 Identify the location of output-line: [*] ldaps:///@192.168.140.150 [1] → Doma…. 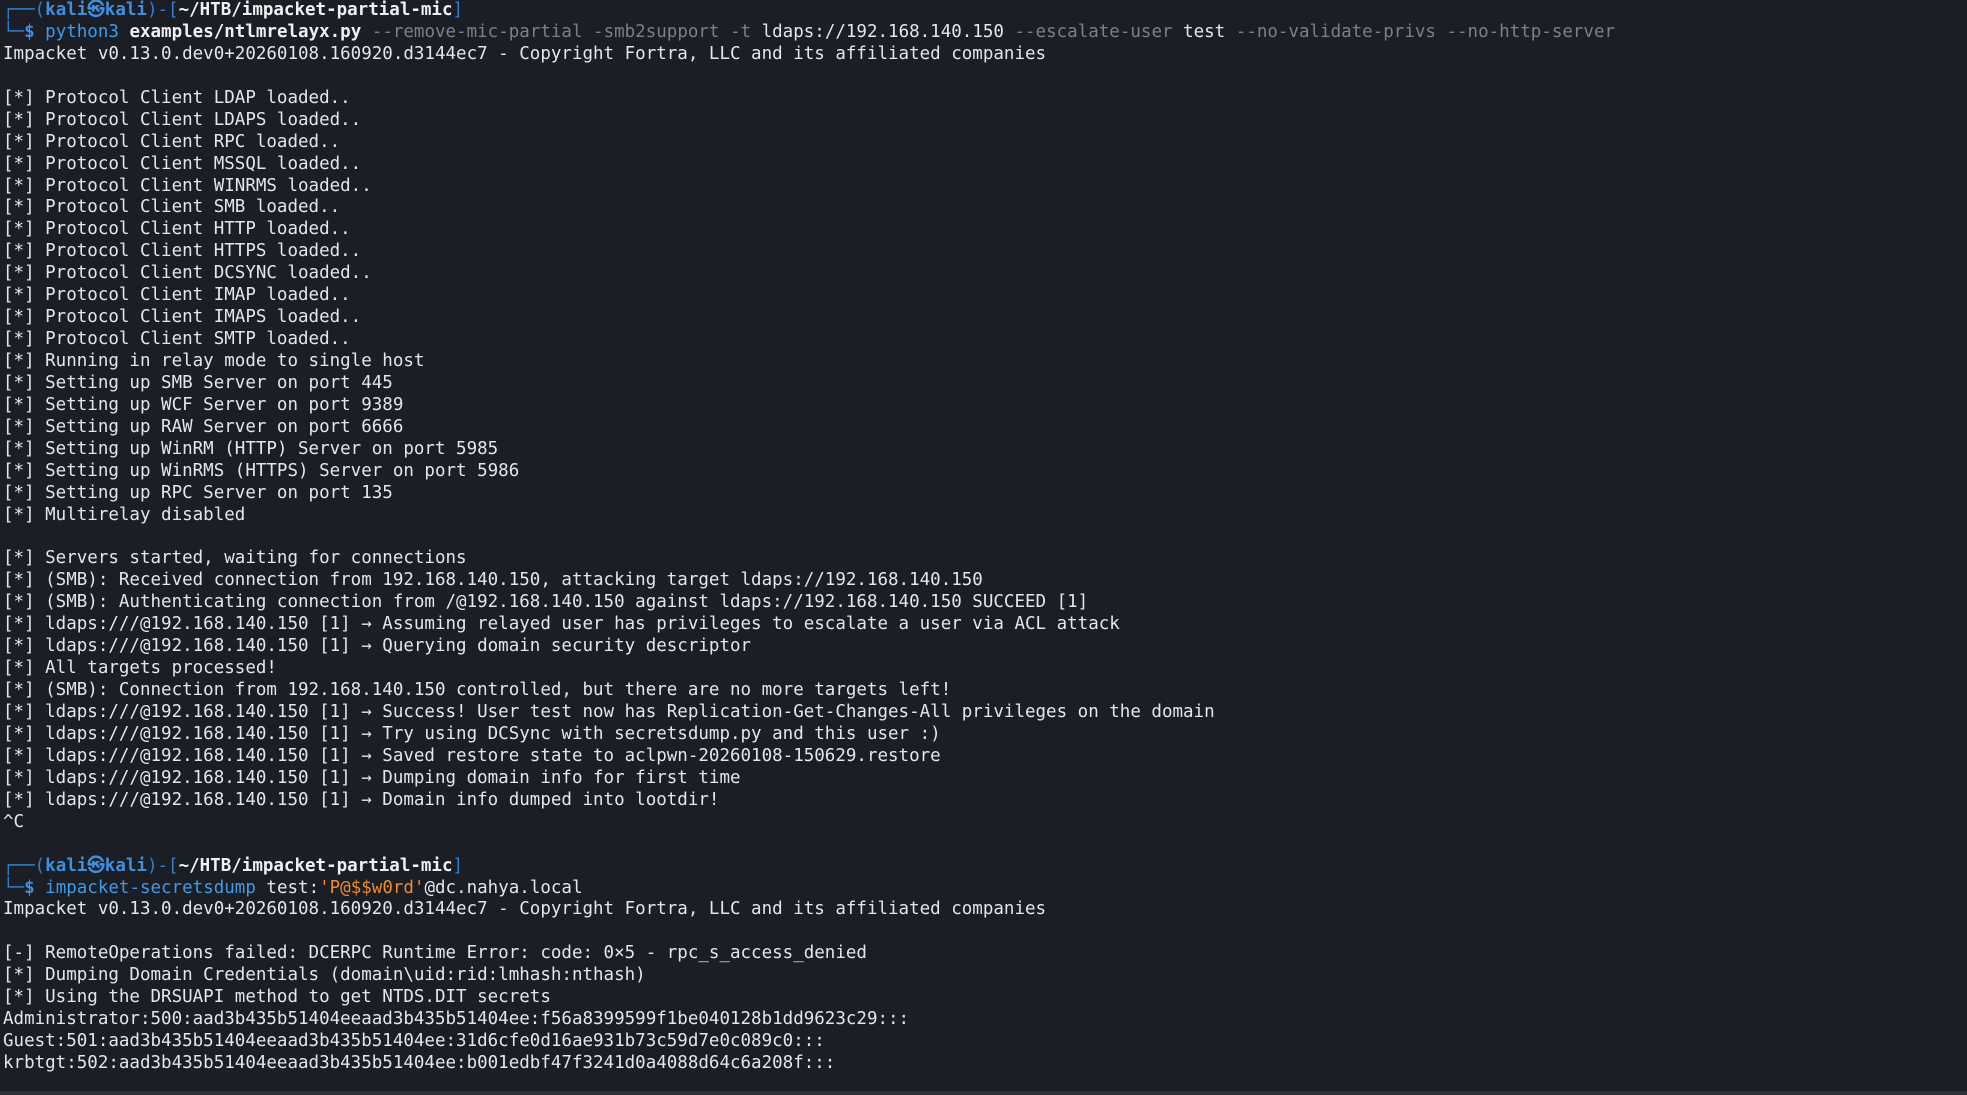
(361, 799).